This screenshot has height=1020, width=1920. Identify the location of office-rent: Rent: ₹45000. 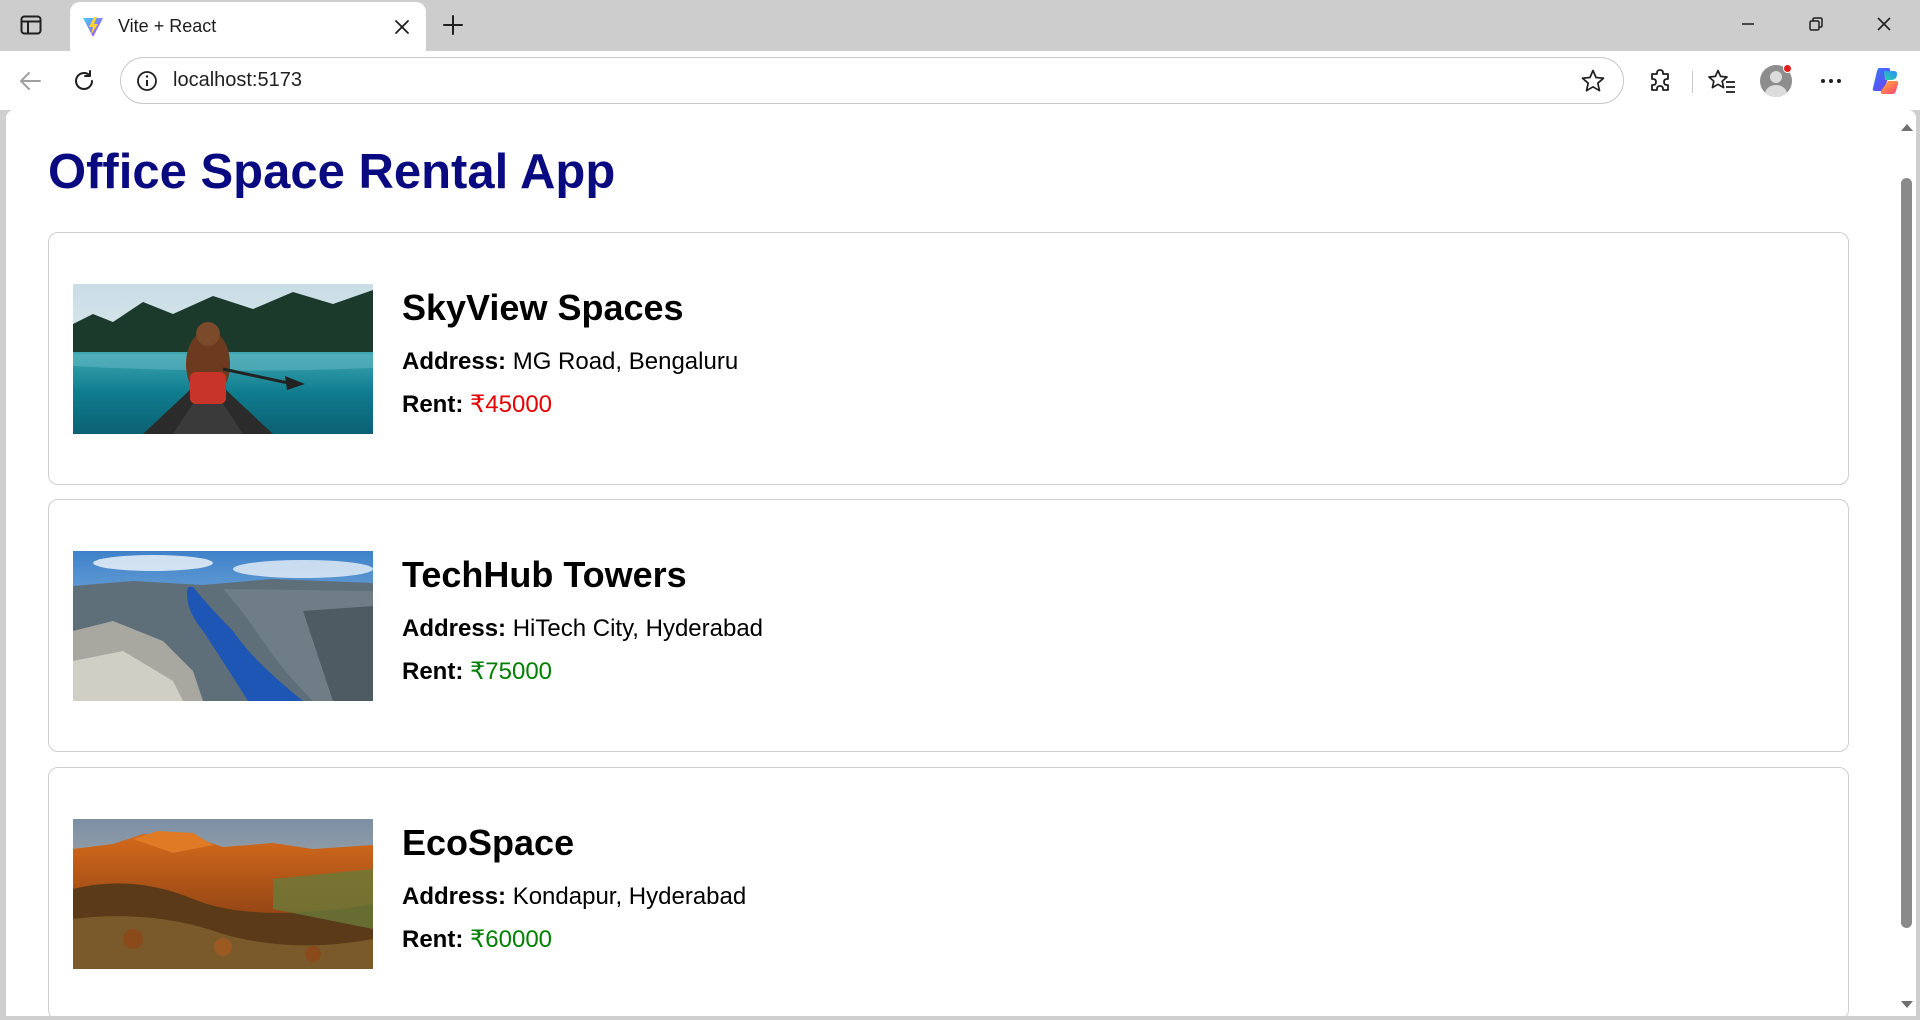
(570, 405).